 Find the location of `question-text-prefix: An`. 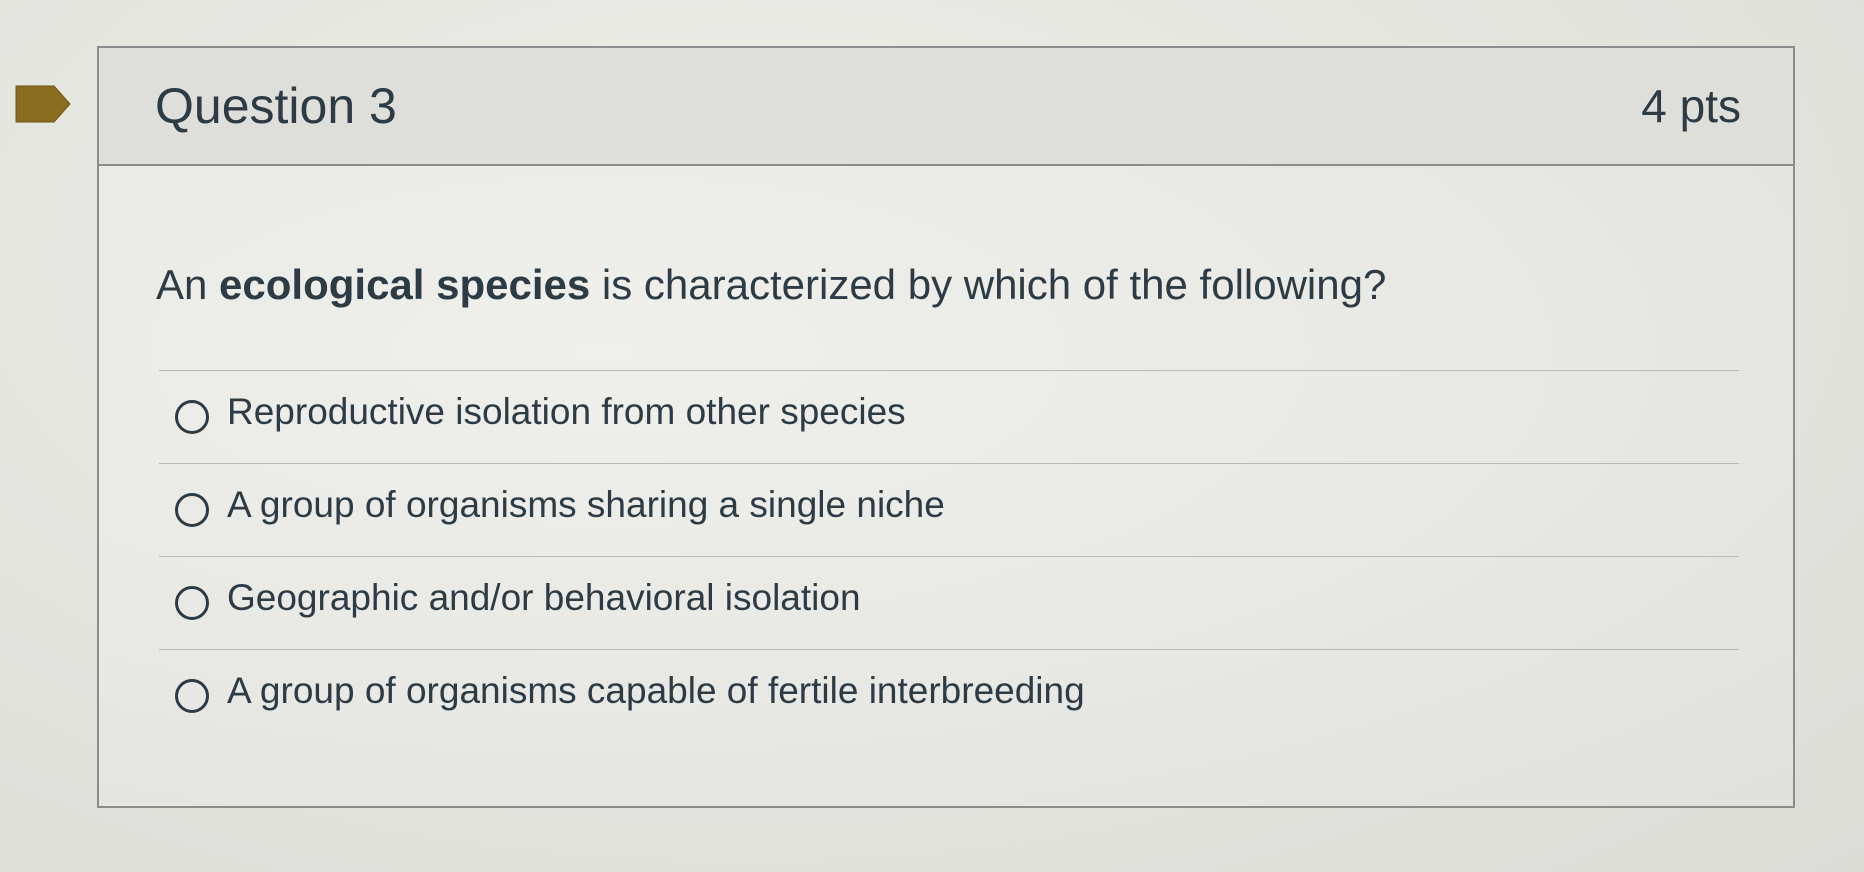

question-text-prefix: An is located at coordinates (188, 284).